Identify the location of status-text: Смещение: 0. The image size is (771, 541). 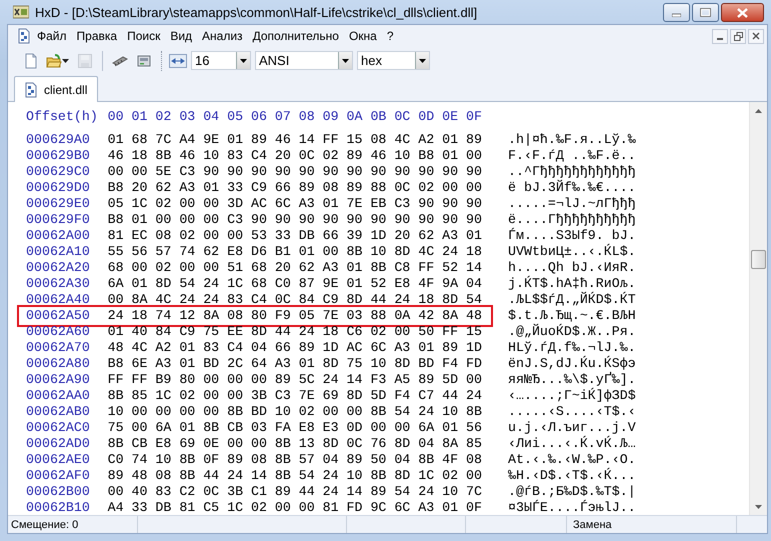
(44, 524).